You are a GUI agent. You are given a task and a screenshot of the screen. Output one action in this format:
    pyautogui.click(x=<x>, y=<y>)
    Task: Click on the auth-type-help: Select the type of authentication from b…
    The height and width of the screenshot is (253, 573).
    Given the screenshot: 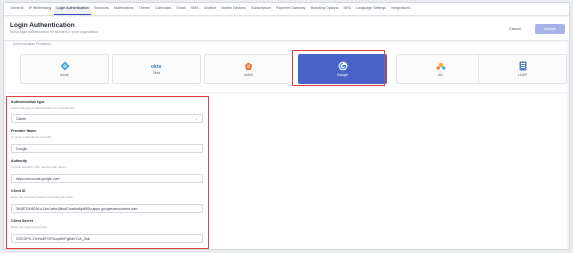 What is the action you would take?
    pyautogui.click(x=42, y=107)
    